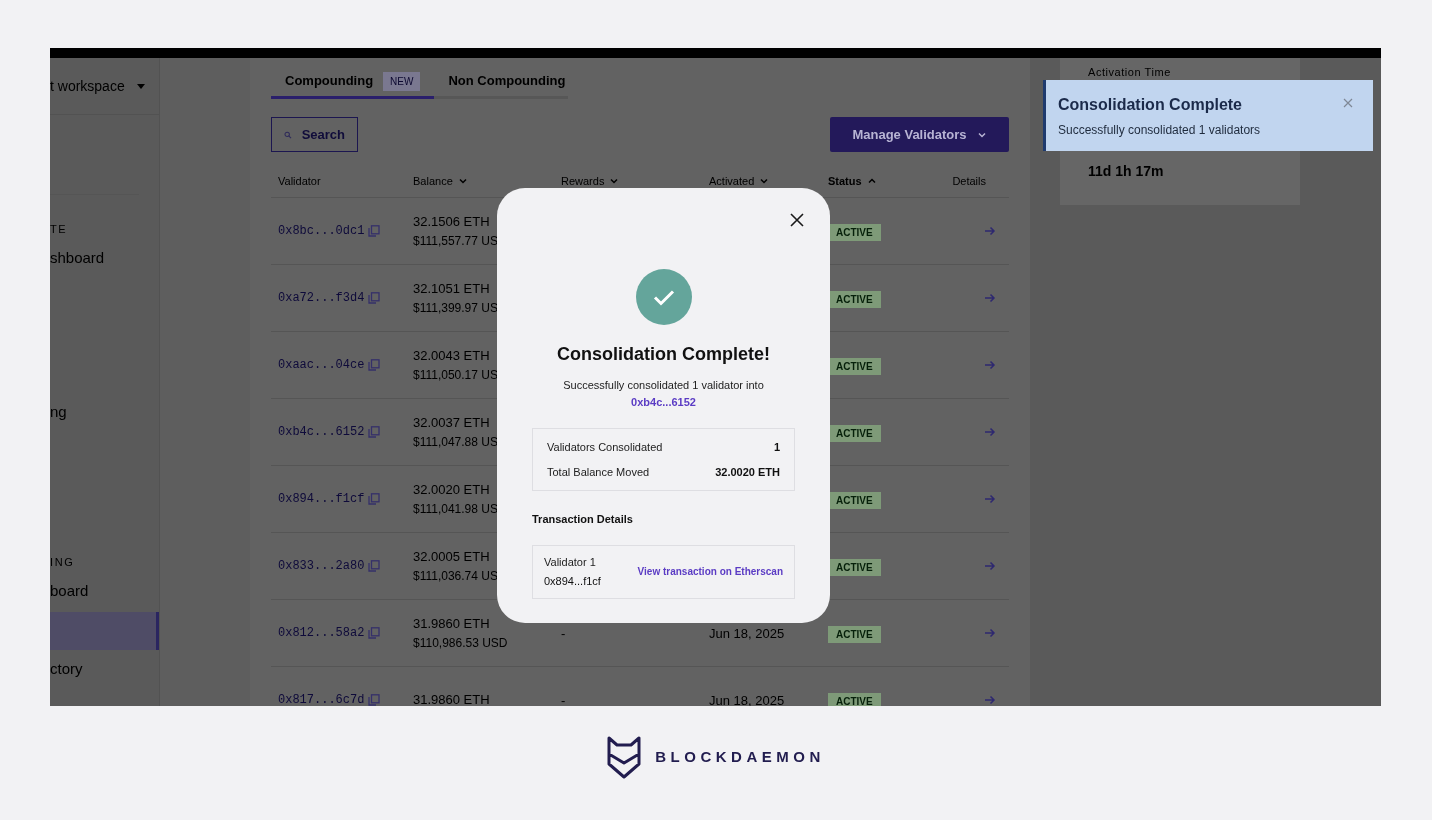 This screenshot has height=820, width=1432. I want to click on modal-message: Successfully consolidated 1 validator into, so click(663, 385).